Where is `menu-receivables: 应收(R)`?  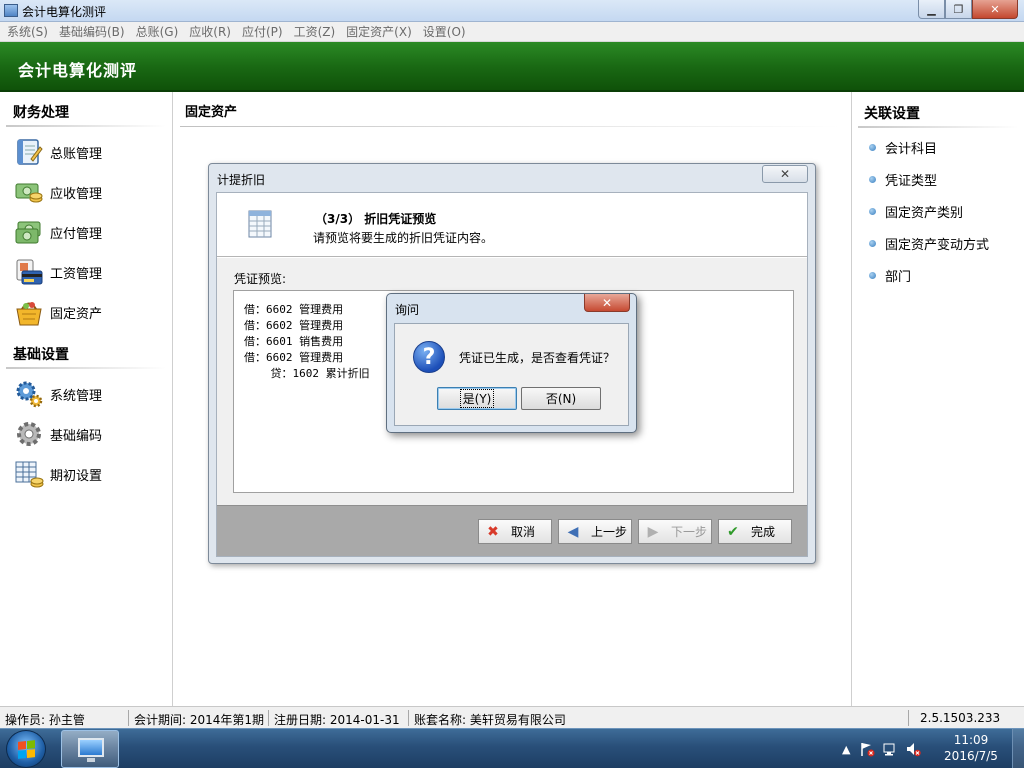 menu-receivables: 应收(R) is located at coordinates (210, 31).